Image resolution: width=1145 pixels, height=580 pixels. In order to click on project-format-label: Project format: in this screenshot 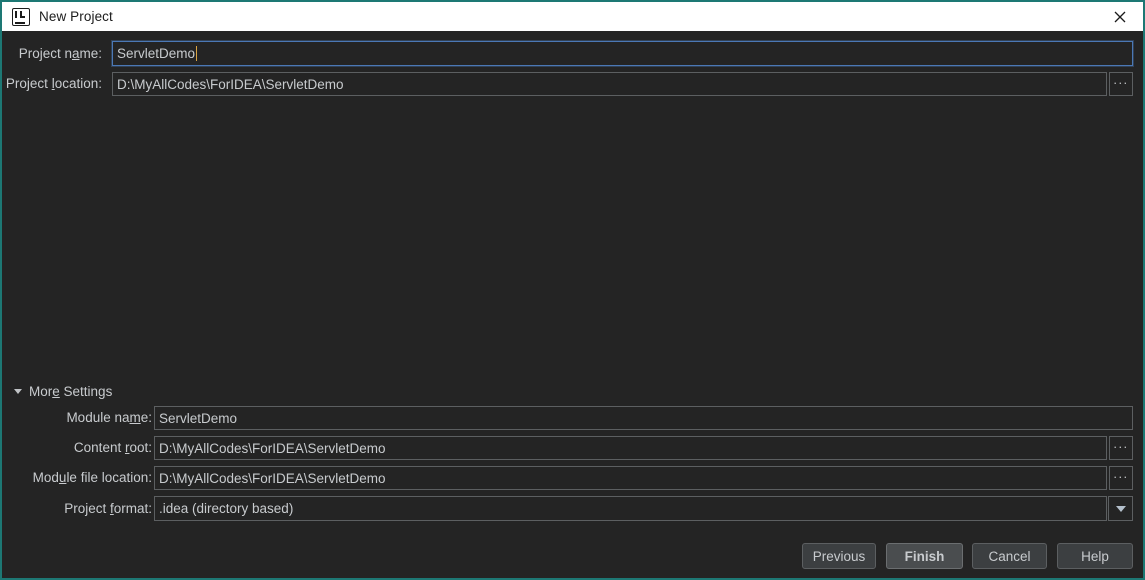, I will do `click(108, 508)`.